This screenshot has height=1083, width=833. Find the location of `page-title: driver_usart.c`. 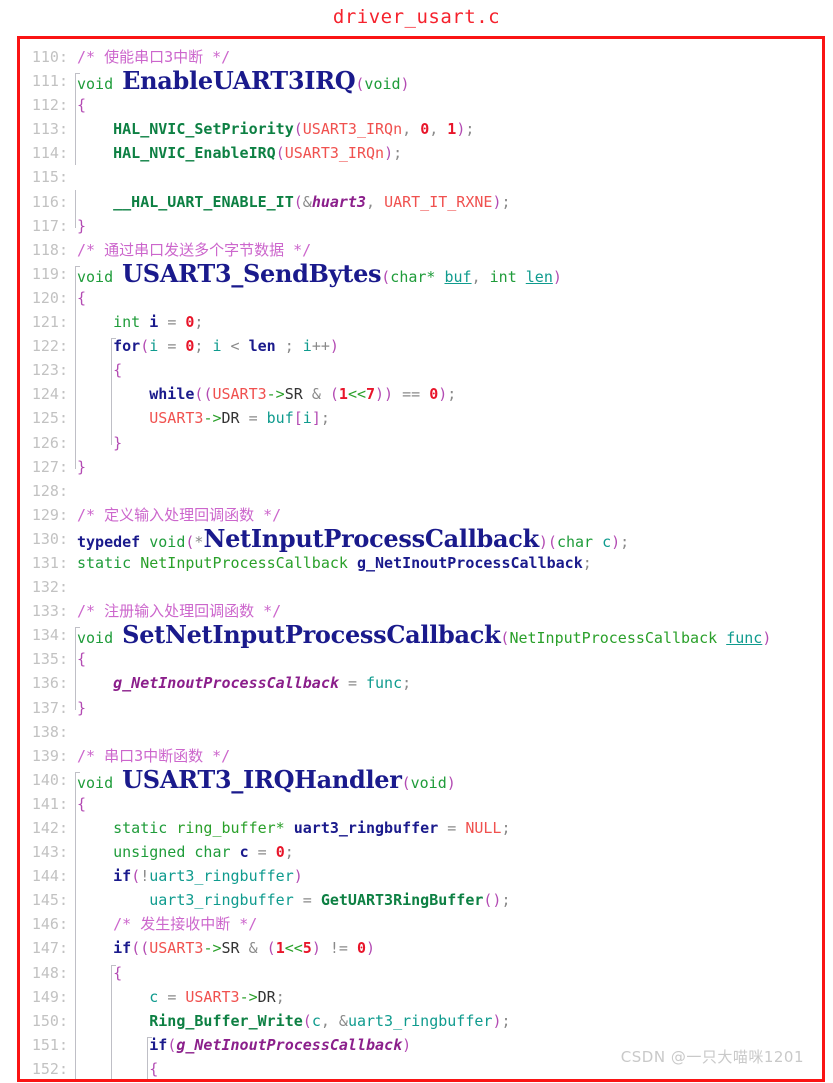

page-title: driver_usart.c is located at coordinates (416, 17).